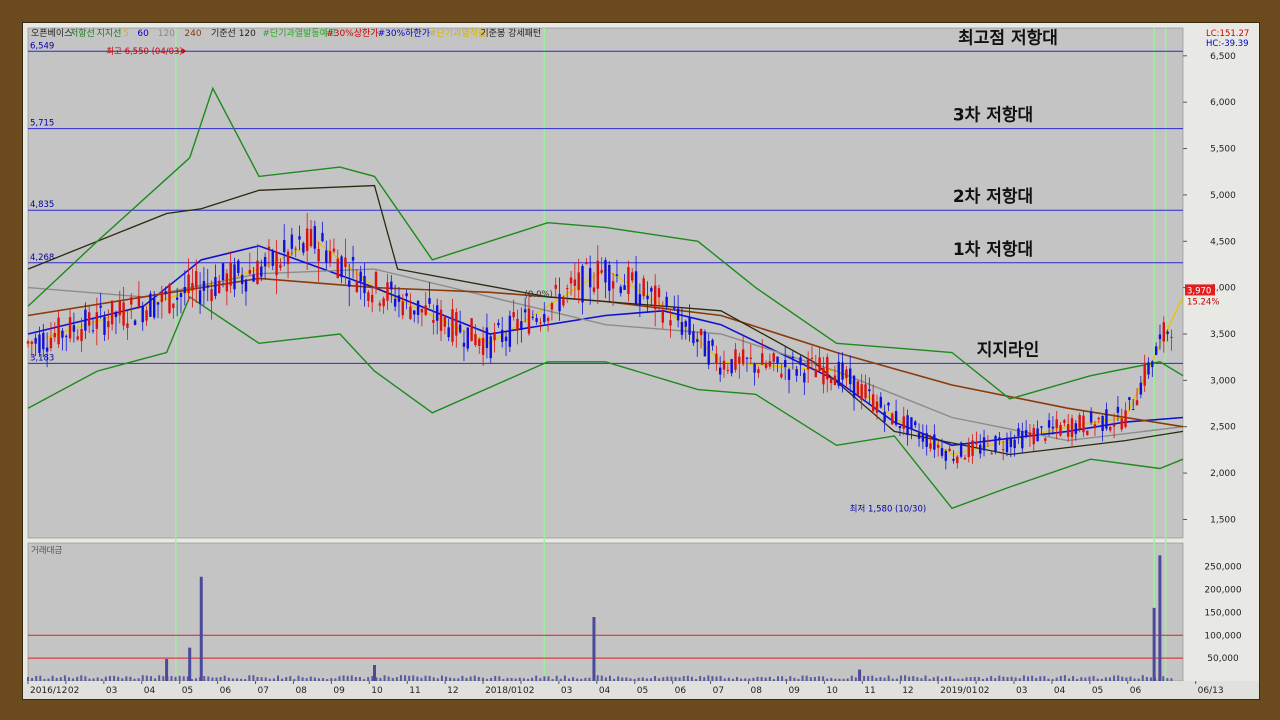 The width and height of the screenshot is (1280, 720). What do you see at coordinates (263, 691) in the screenshot?
I see `x-tick-label: 07` at bounding box center [263, 691].